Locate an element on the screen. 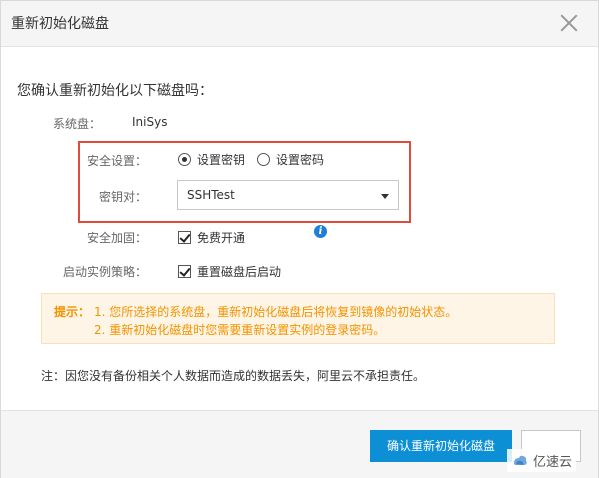 This screenshot has width=599, height=478. system-disk-value: IniSys is located at coordinates (150, 122).